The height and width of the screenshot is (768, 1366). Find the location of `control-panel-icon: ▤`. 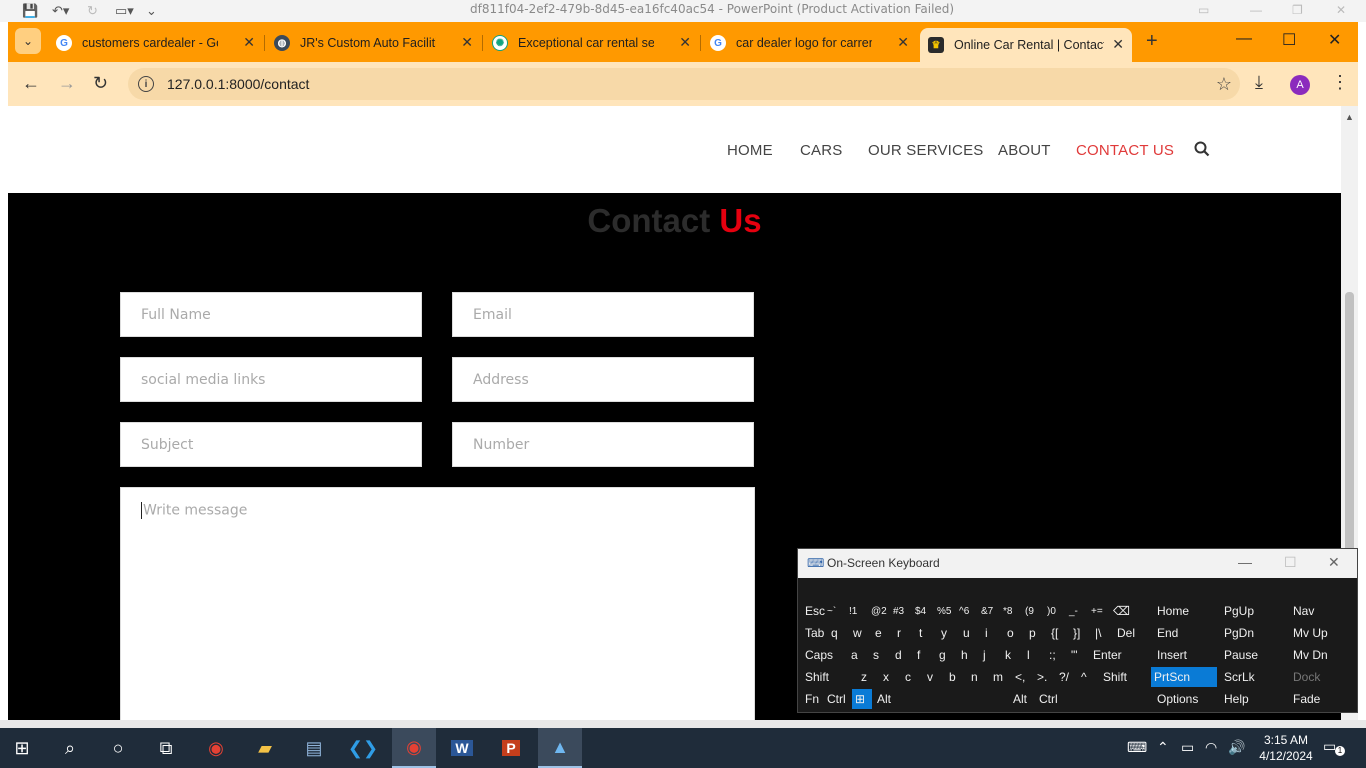

control-panel-icon: ▤ is located at coordinates (314, 748).